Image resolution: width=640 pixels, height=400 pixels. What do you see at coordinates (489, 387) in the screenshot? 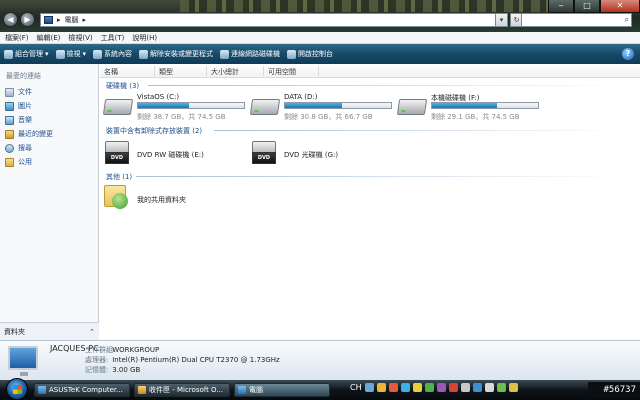
I see `volume-icon` at bounding box center [489, 387].